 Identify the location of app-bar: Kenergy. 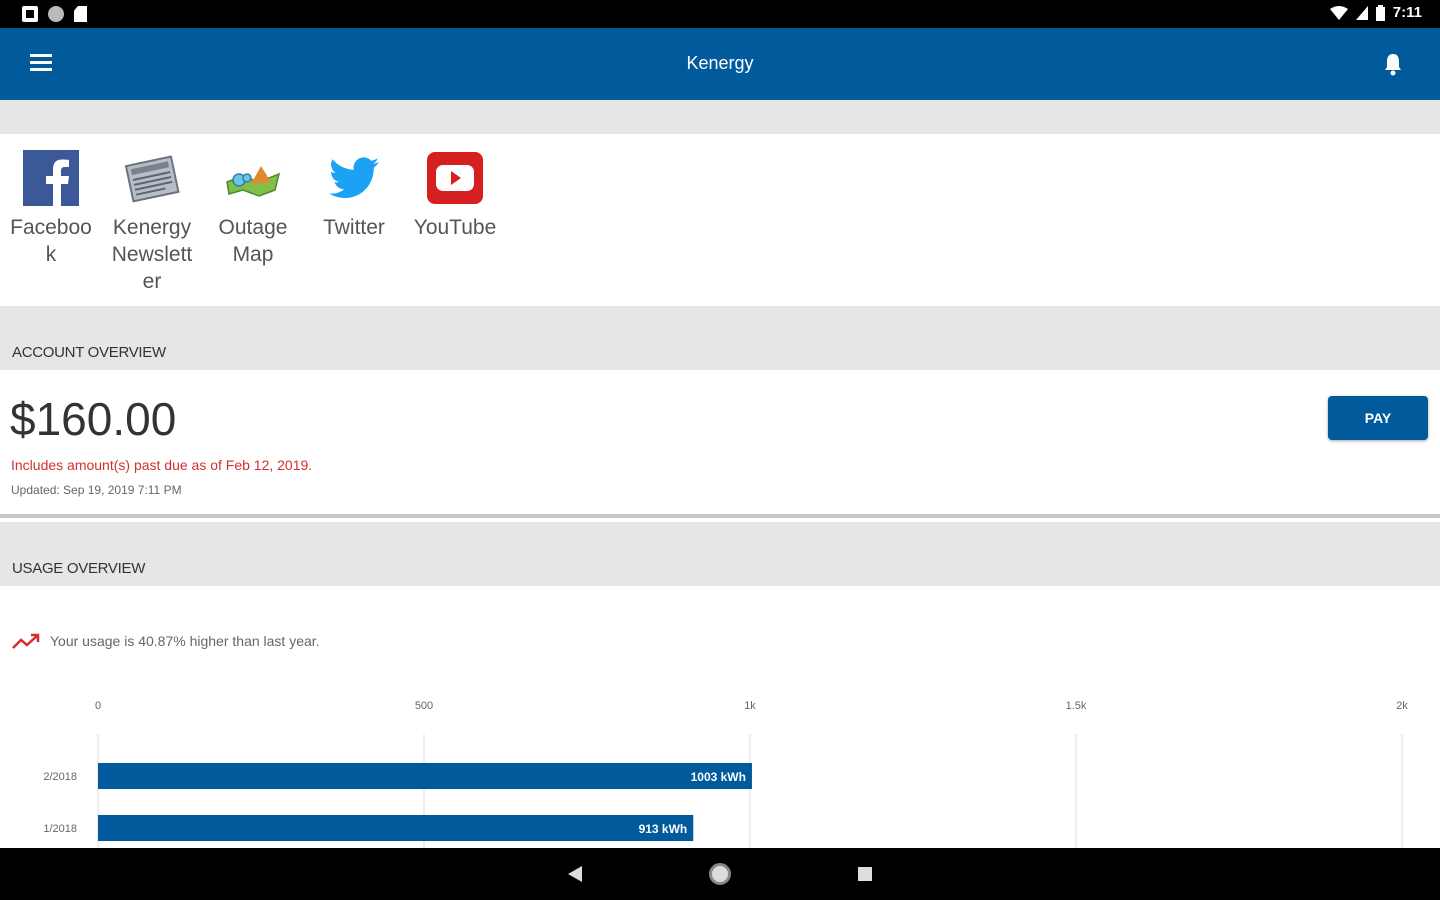
(720, 64).